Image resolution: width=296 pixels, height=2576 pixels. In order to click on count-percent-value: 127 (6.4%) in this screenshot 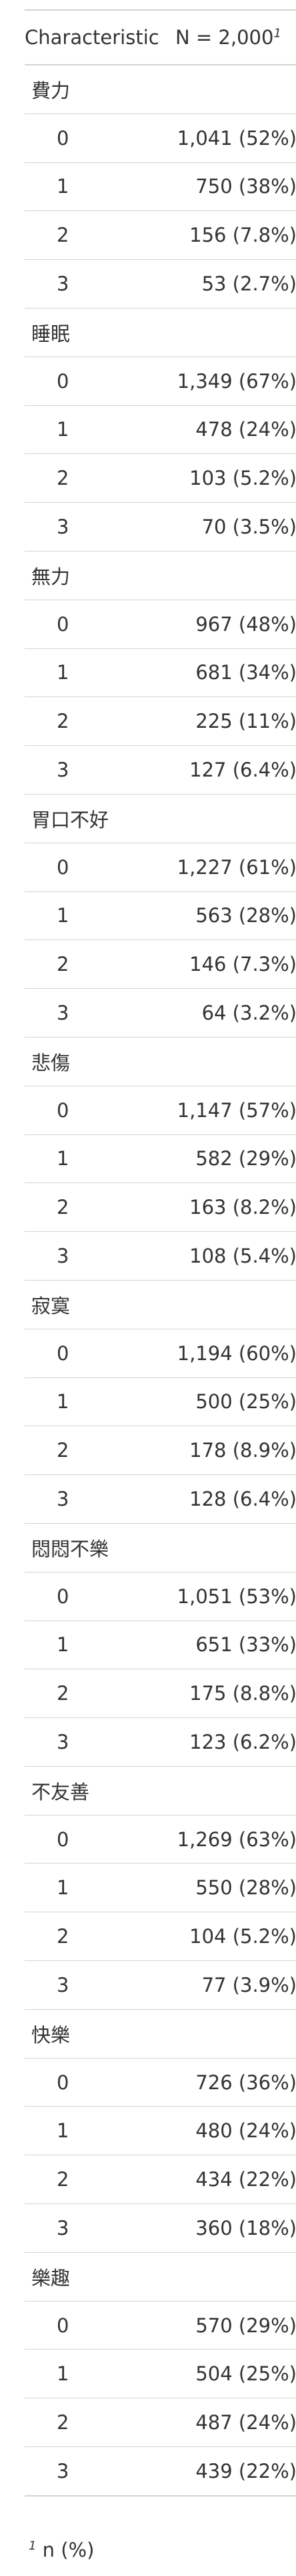, I will do `click(231, 770)`.